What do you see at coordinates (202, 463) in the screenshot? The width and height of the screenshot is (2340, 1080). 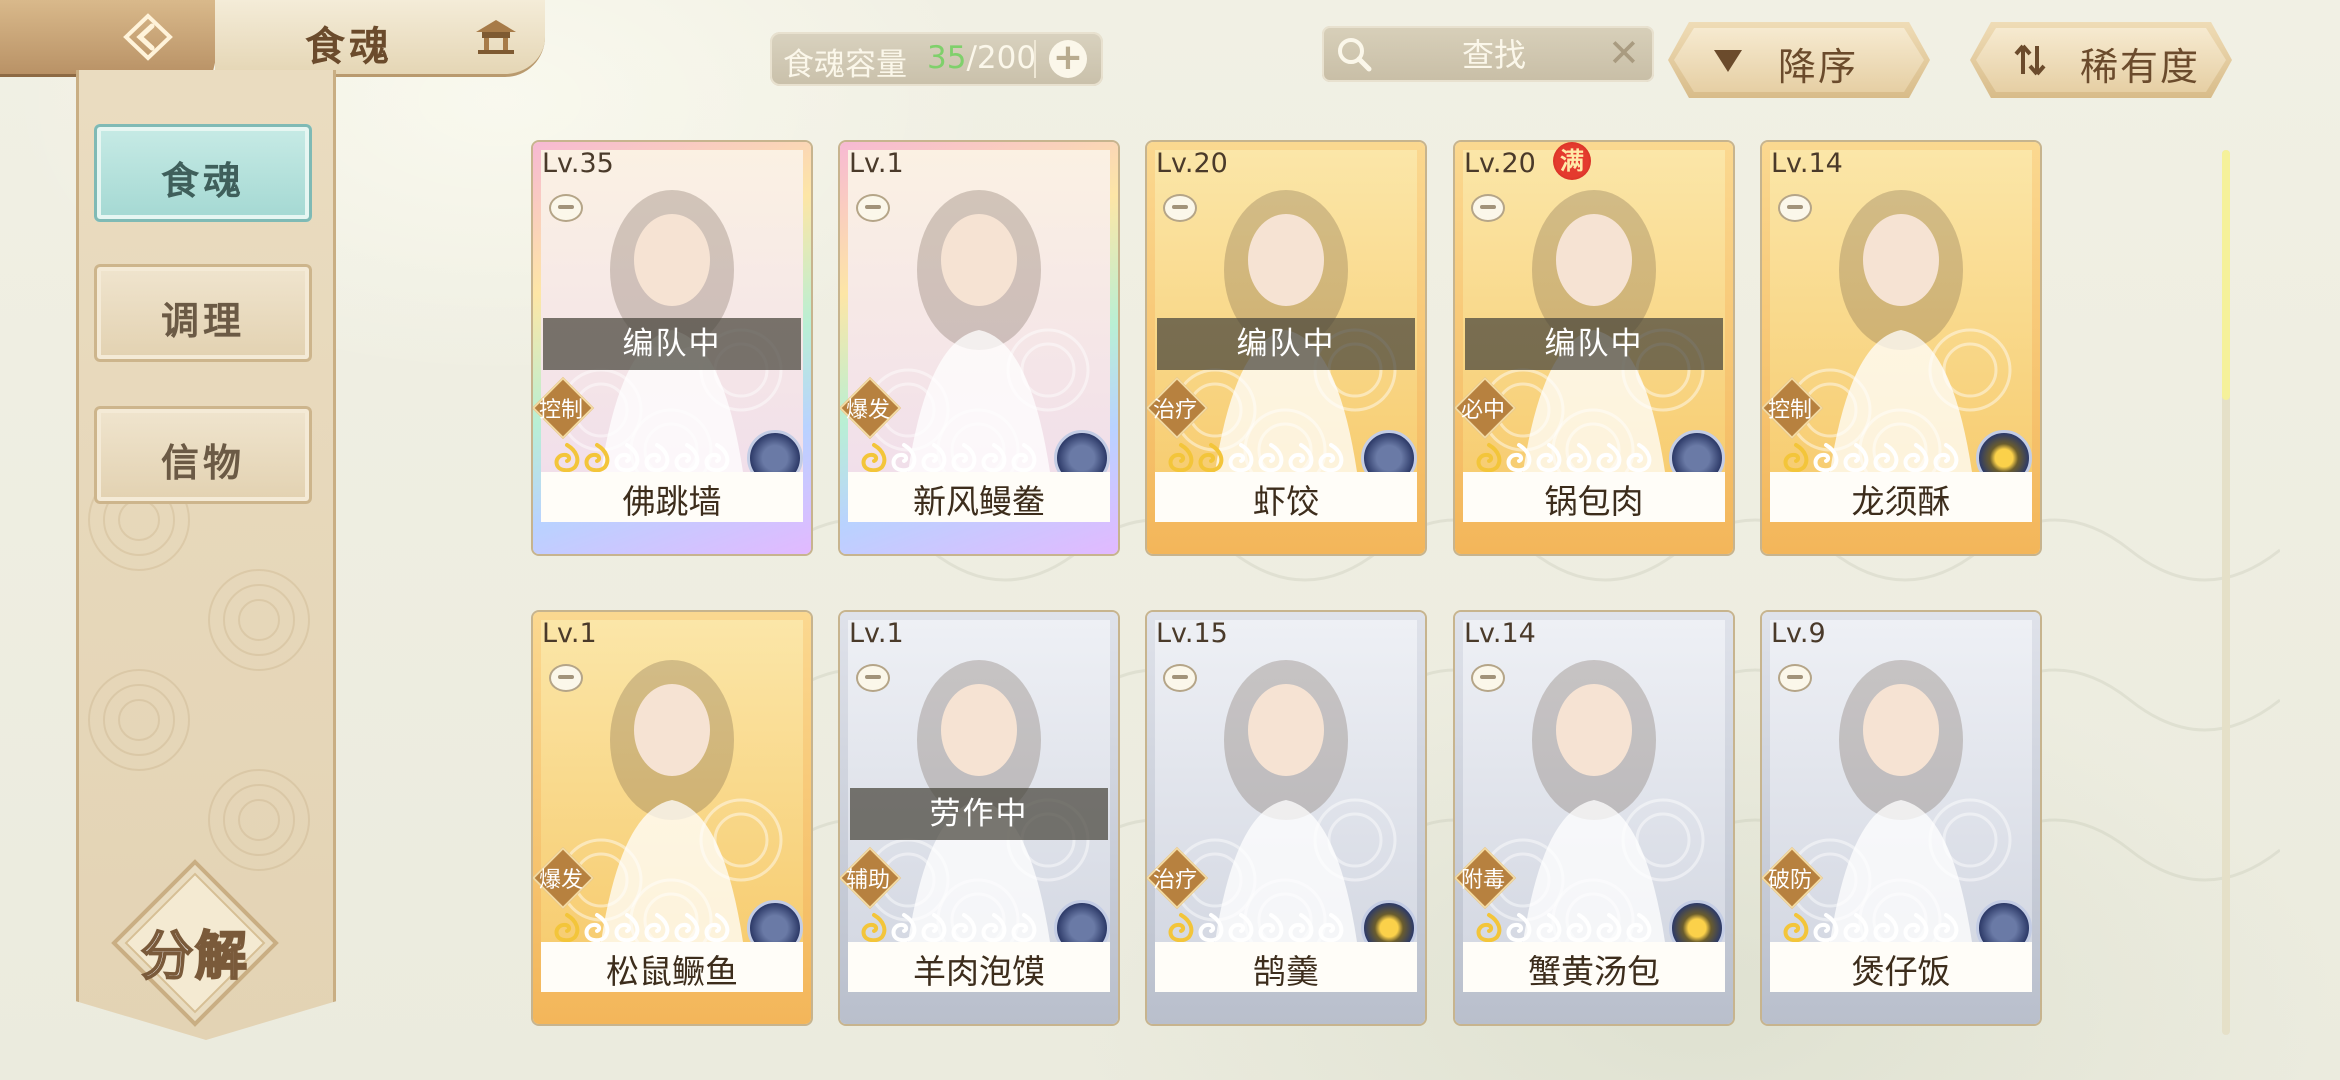 I see `tab-label: 信物` at bounding box center [202, 463].